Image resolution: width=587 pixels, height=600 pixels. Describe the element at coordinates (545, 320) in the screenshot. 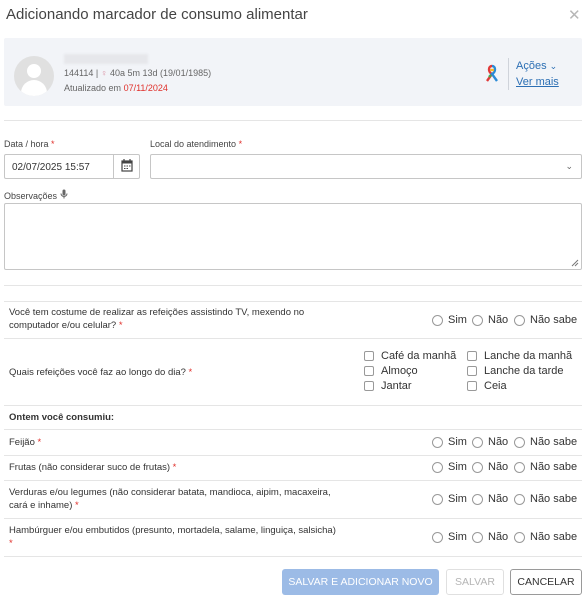

I see `tv-unknown-radio: Não sabe` at that location.